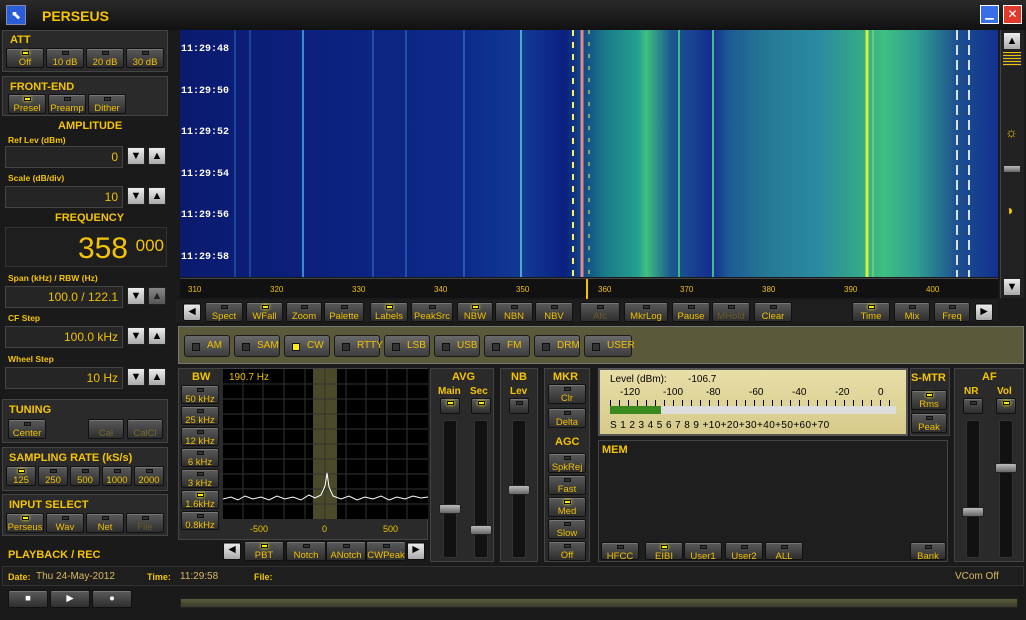 The image size is (1026, 620). Describe the element at coordinates (567, 463) in the screenshot. I see `agc-spkrej-button: SpkRej` at that location.